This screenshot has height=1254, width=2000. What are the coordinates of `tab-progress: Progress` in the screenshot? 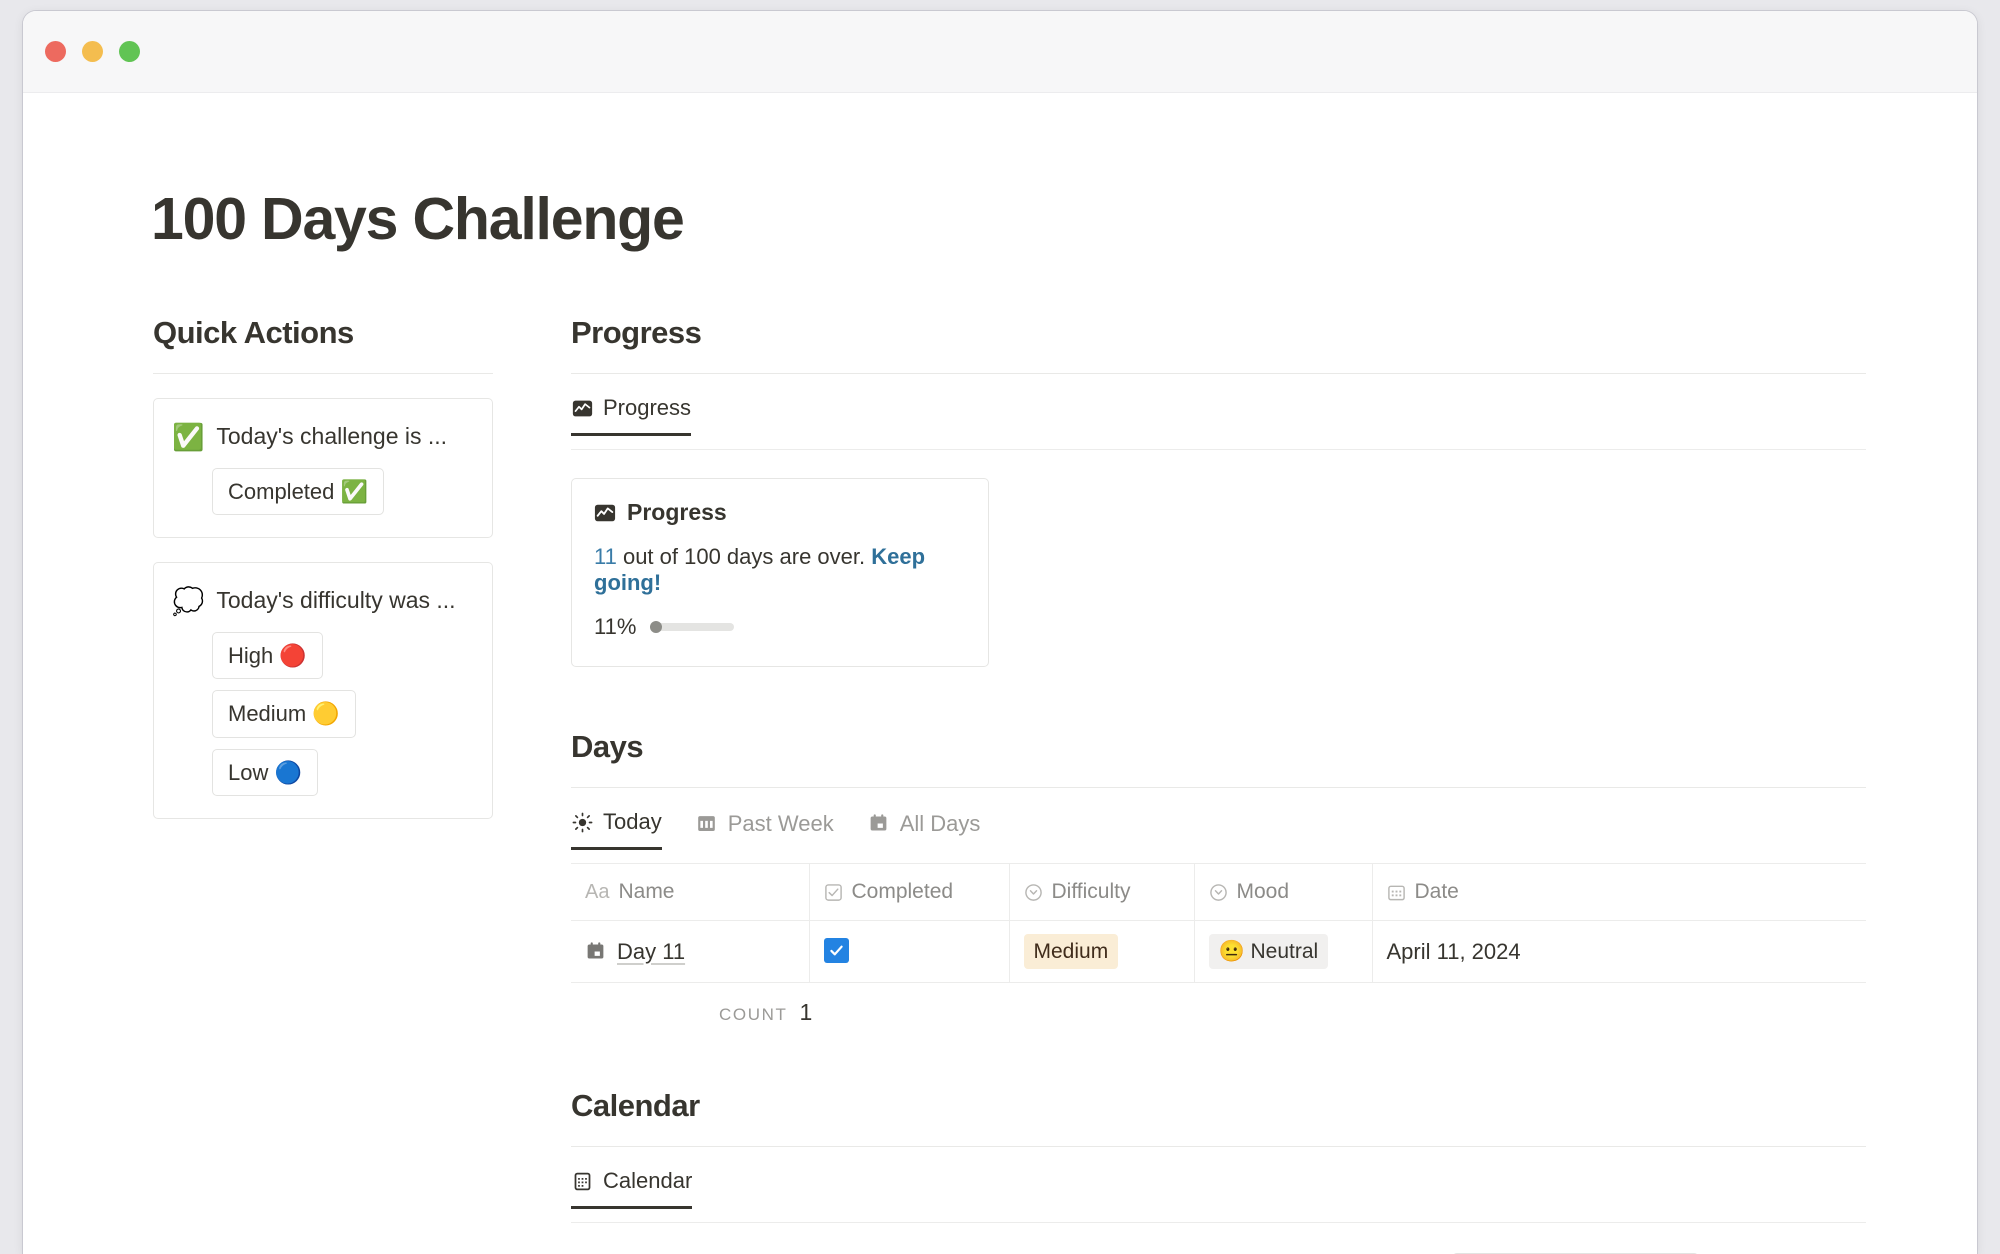 It's located at (631, 415).